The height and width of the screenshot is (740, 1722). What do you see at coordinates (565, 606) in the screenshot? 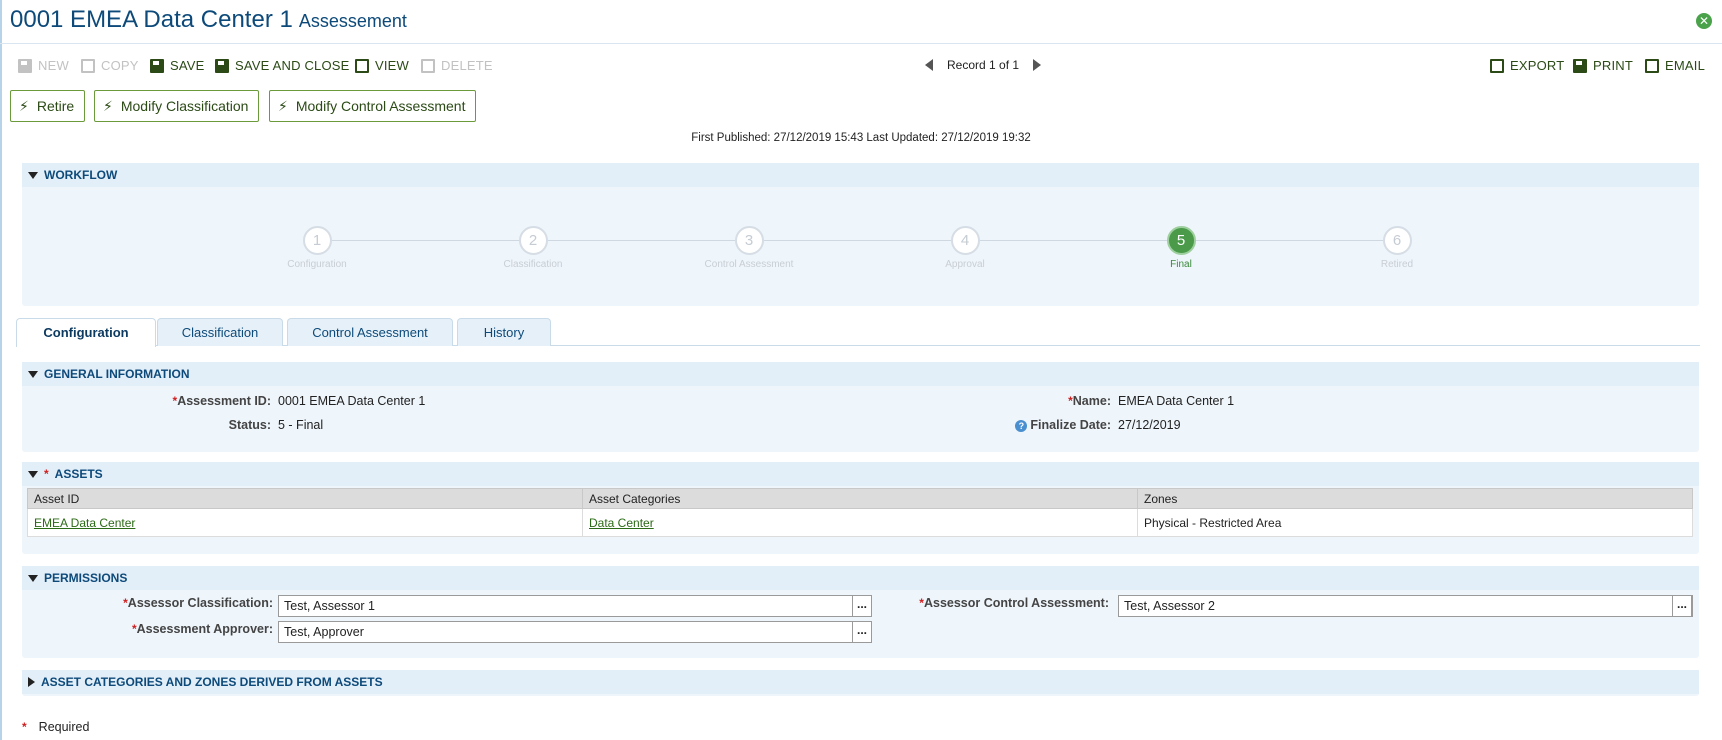
I see `assessor-classification-field: Test, Assessor 1` at bounding box center [565, 606].